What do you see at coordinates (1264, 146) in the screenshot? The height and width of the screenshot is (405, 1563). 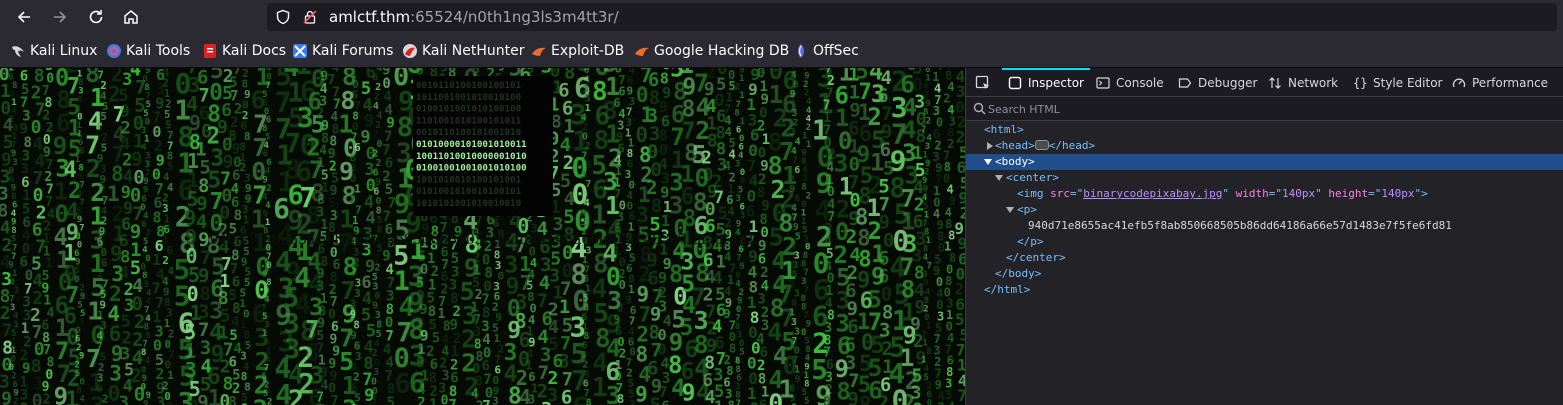 I see `node-head: <head> </head>` at bounding box center [1264, 146].